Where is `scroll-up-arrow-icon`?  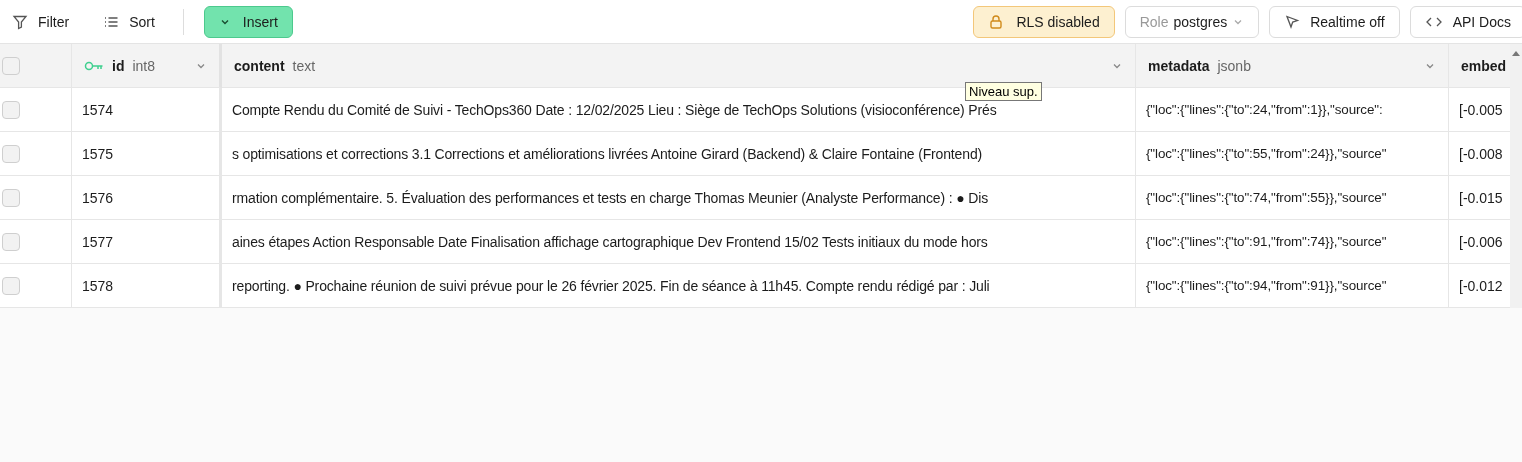
scroll-up-arrow-icon is located at coordinates (1516, 53).